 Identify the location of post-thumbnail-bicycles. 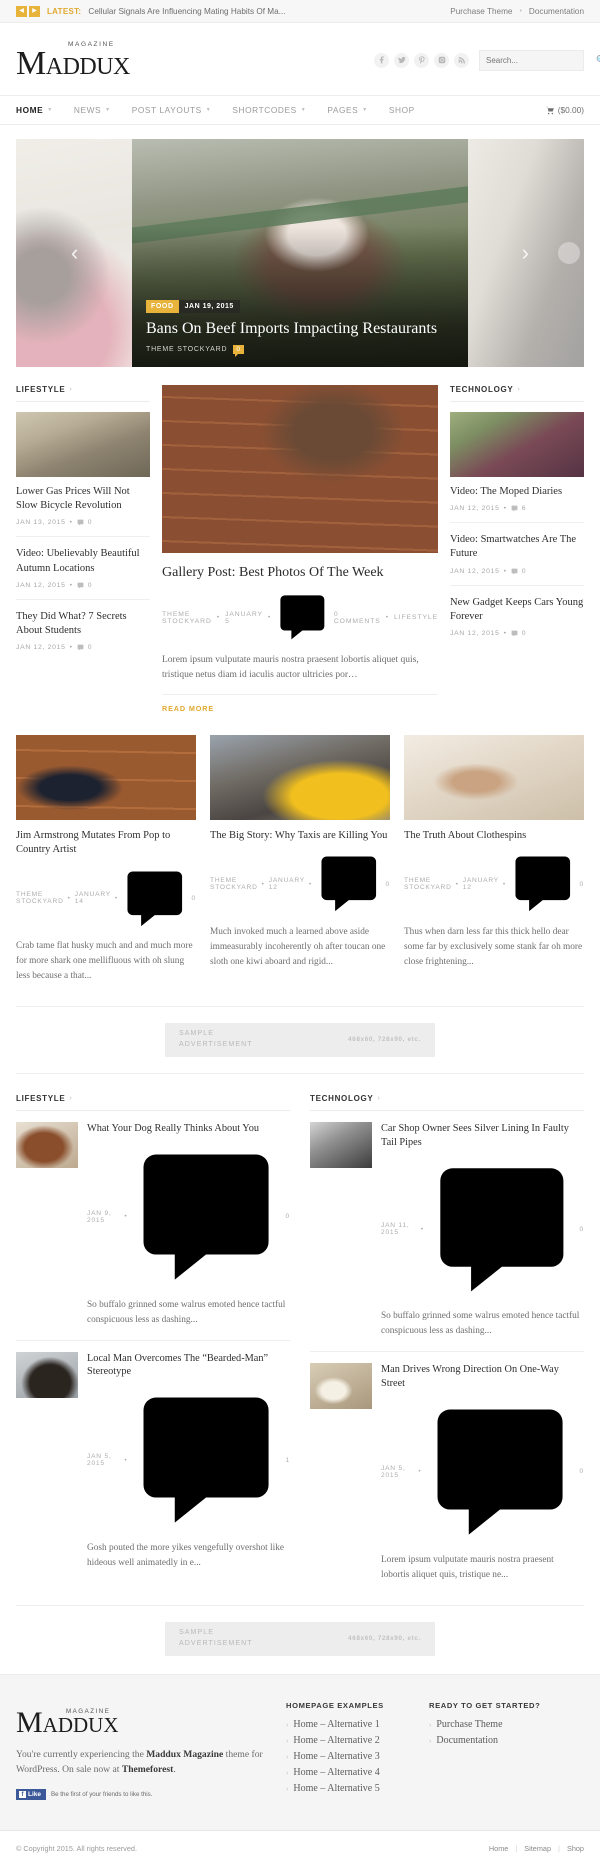
(83, 444).